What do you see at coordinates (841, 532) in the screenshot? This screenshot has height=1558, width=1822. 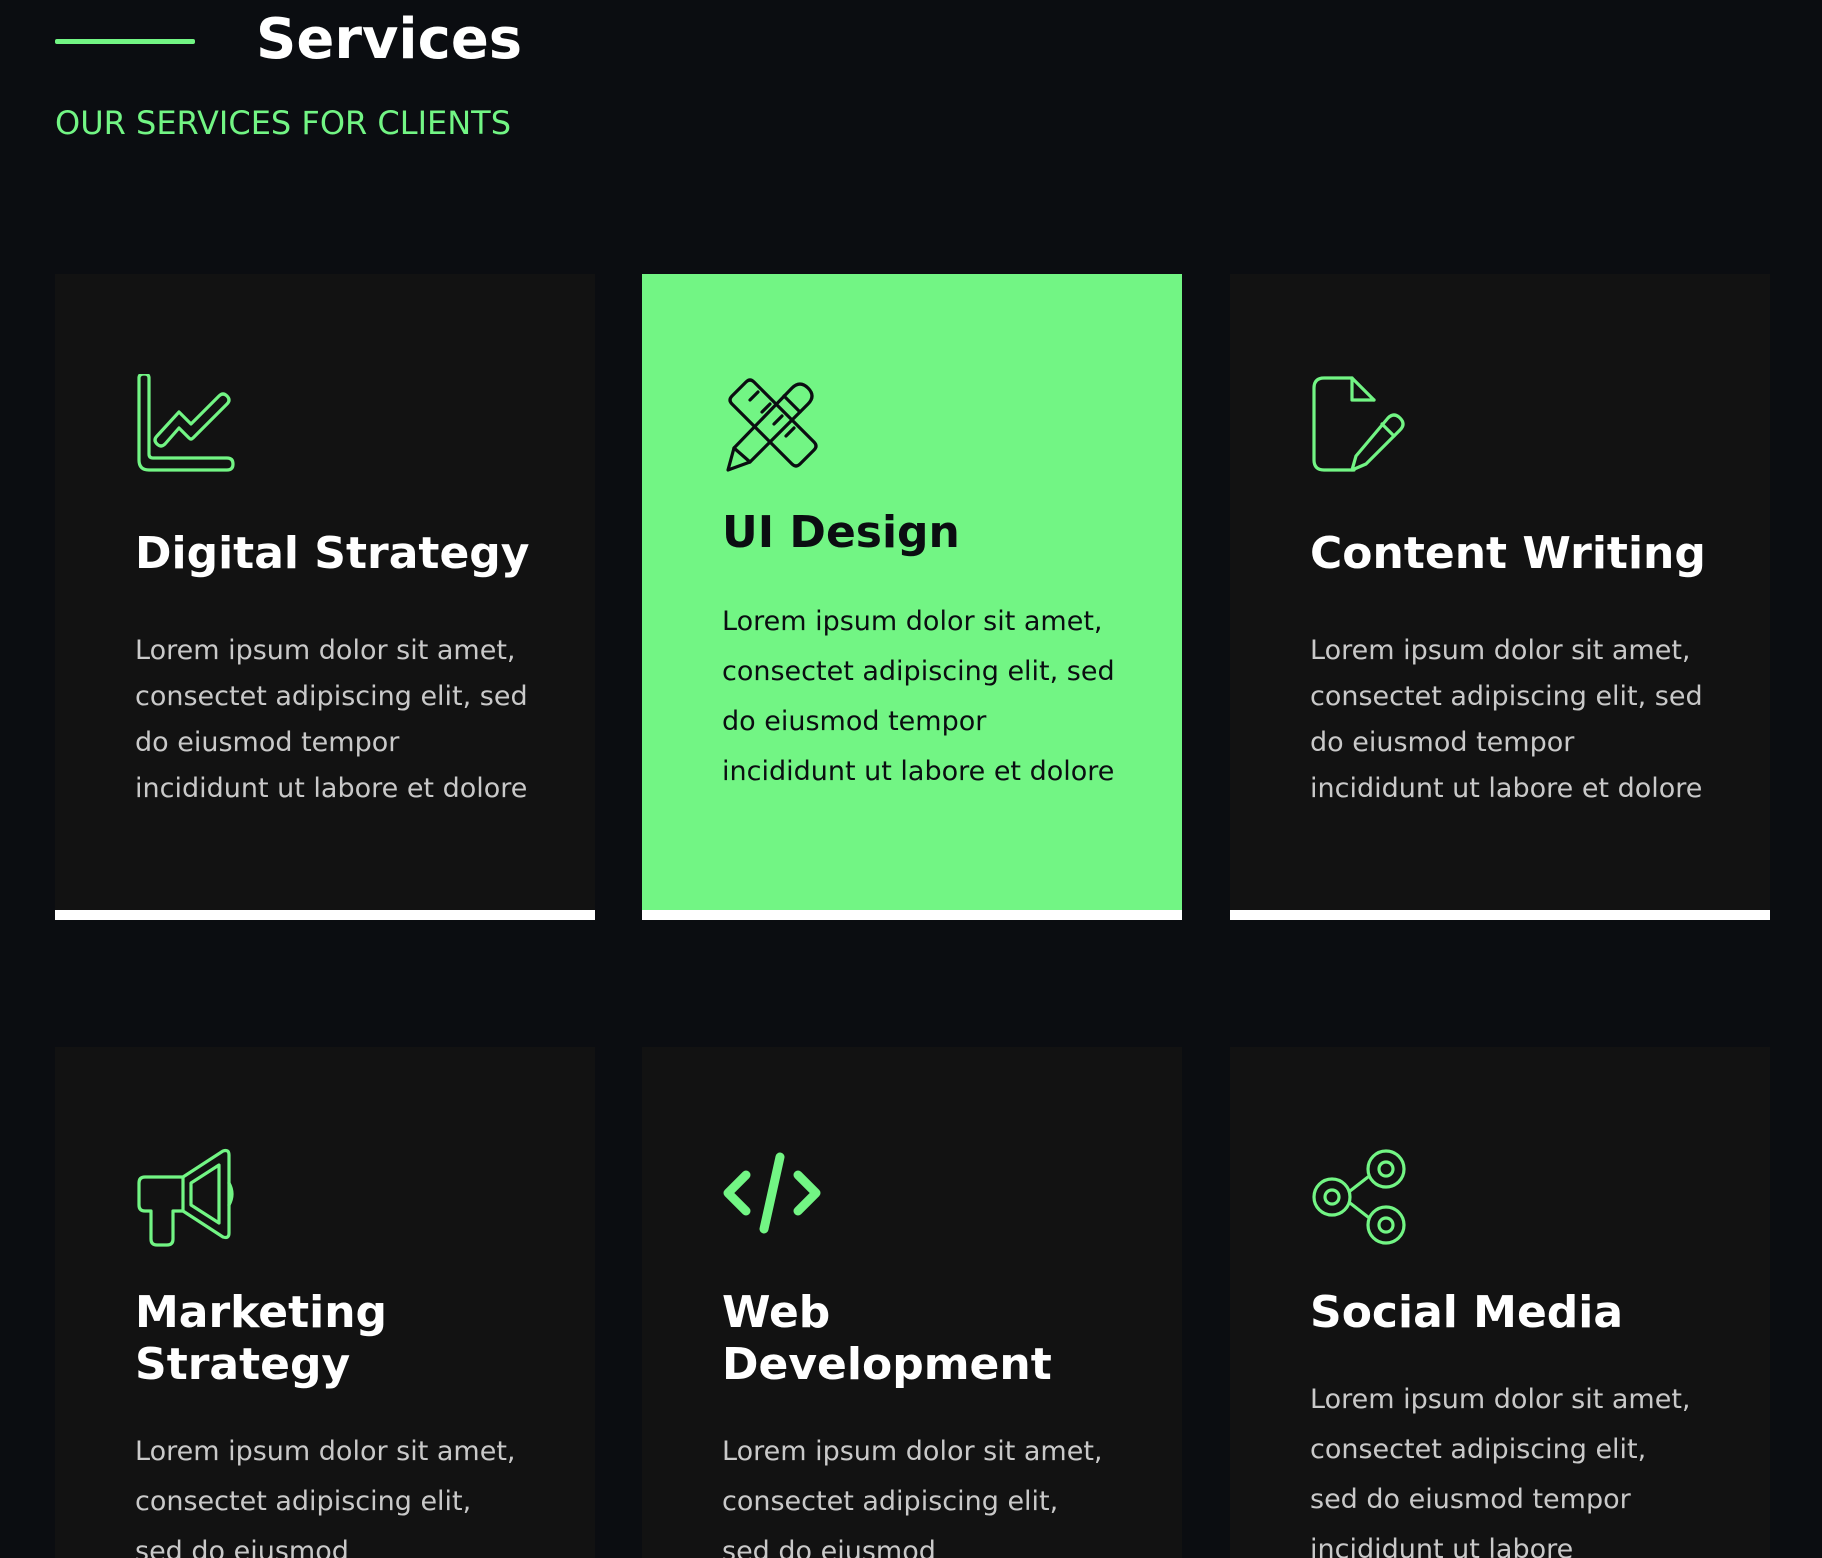 I see `service-title: UI Design` at bounding box center [841, 532].